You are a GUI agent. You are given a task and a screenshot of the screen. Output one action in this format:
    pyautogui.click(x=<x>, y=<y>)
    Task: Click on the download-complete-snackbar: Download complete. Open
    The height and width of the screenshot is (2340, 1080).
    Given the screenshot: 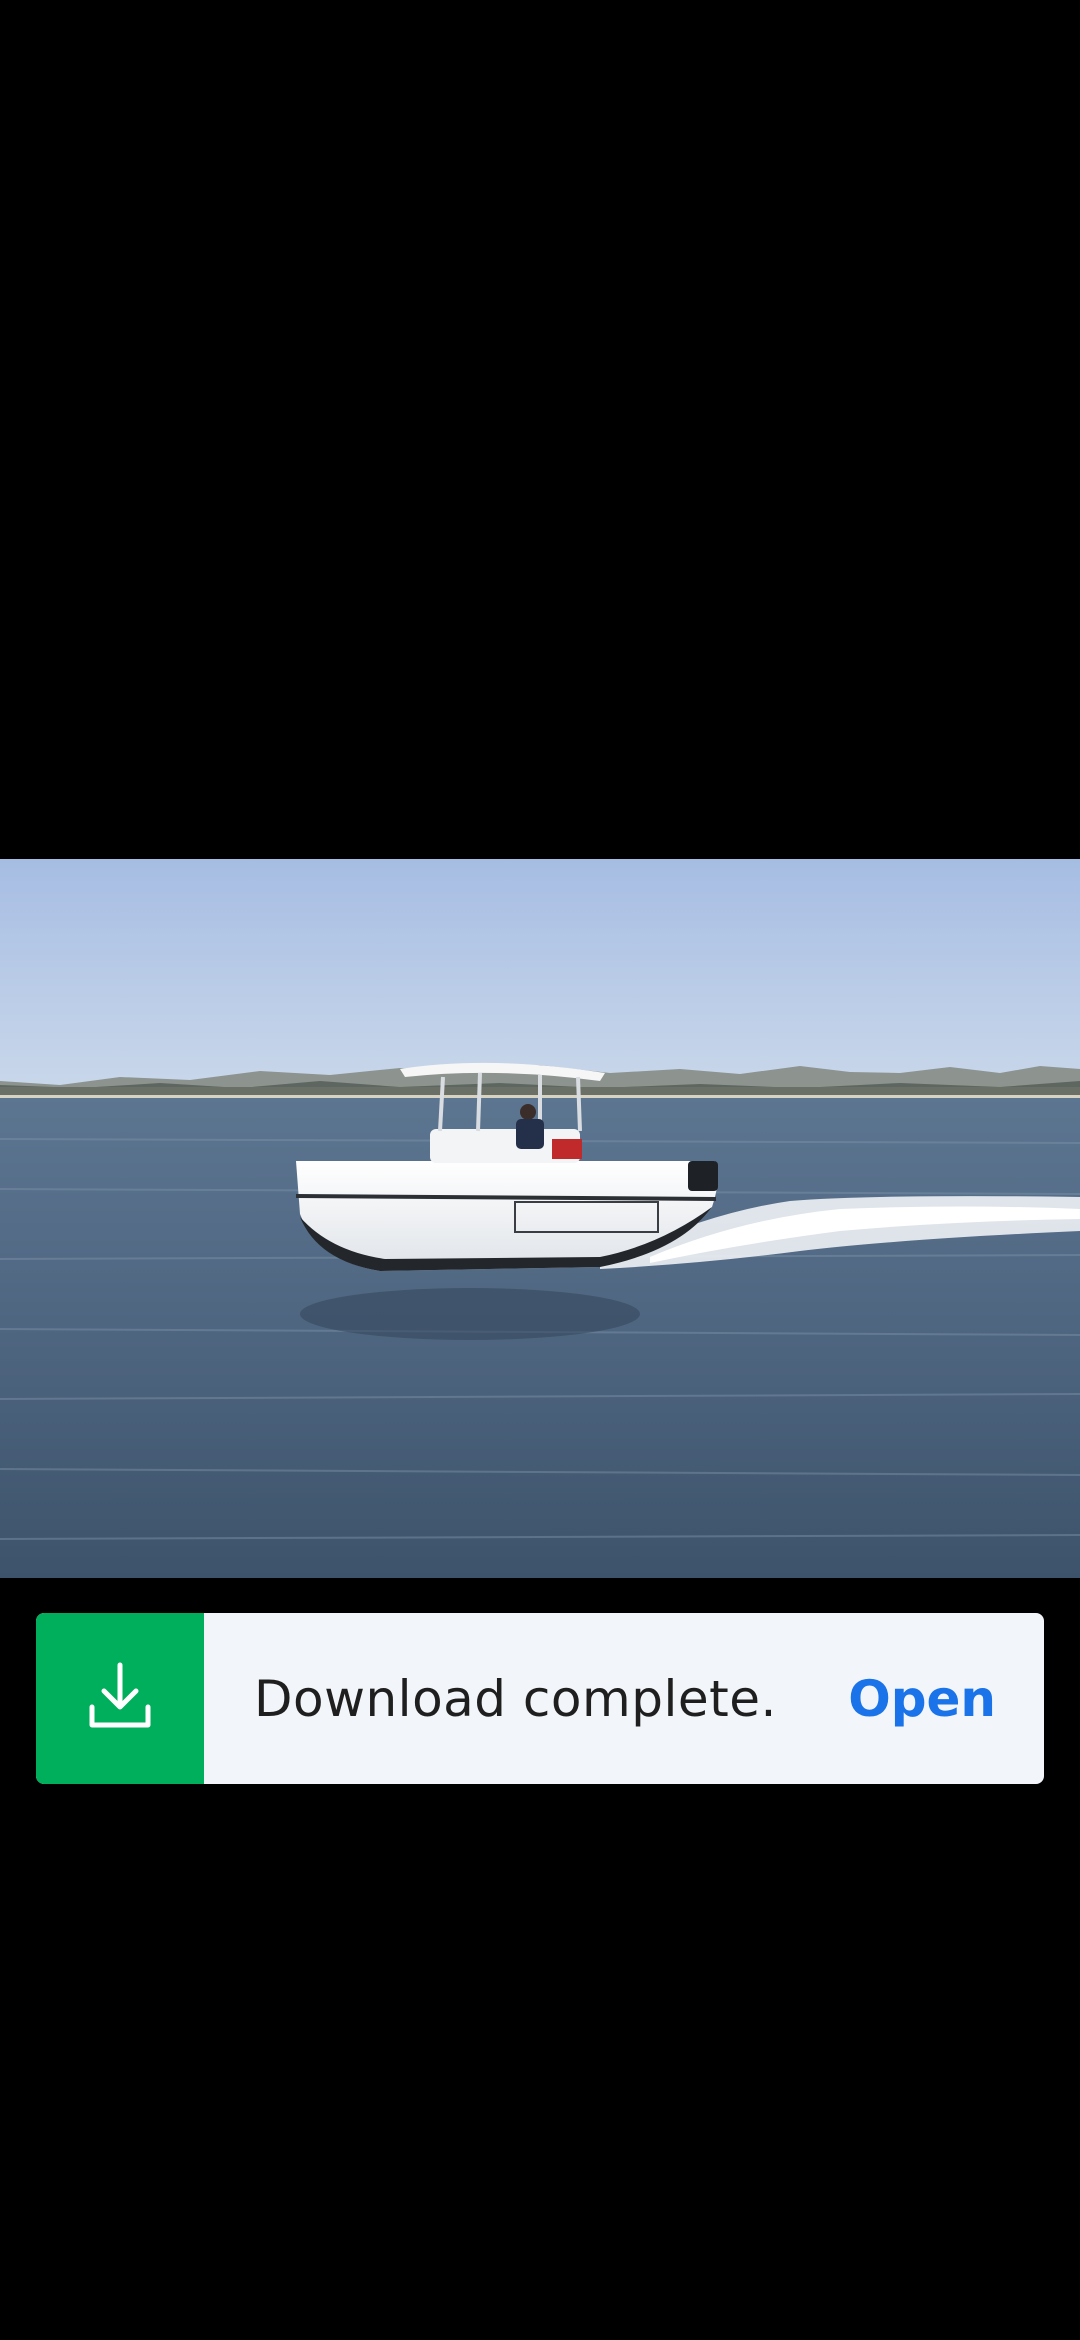 What is the action you would take?
    pyautogui.click(x=540, y=1698)
    